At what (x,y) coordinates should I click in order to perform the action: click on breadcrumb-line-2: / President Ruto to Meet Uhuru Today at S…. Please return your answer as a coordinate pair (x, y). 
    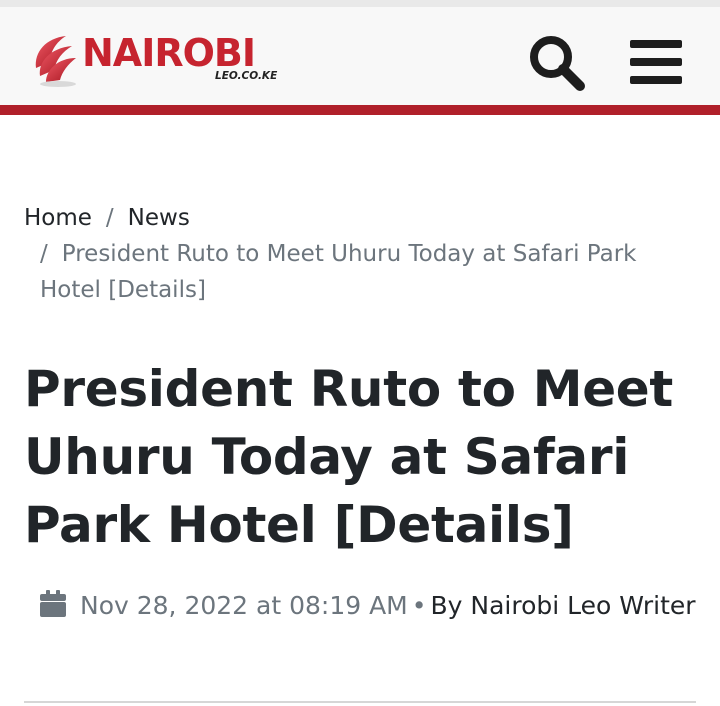
    Looking at the image, I should click on (344, 272).